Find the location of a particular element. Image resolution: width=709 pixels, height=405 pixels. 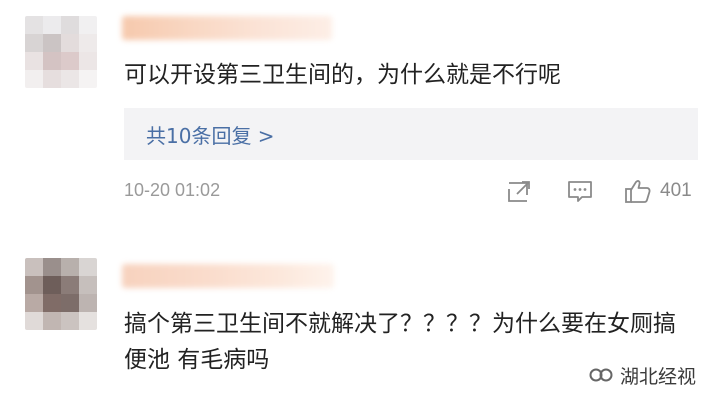

like-count: 401 is located at coordinates (676, 190).